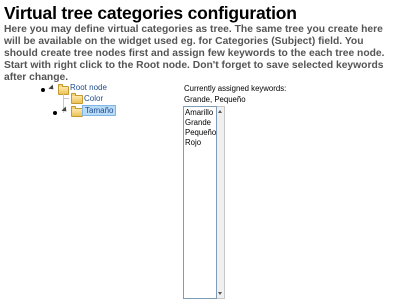  Describe the element at coordinates (215, 99) in the screenshot. I see `assigned-keywords-value: Grande, Pequeño` at that location.